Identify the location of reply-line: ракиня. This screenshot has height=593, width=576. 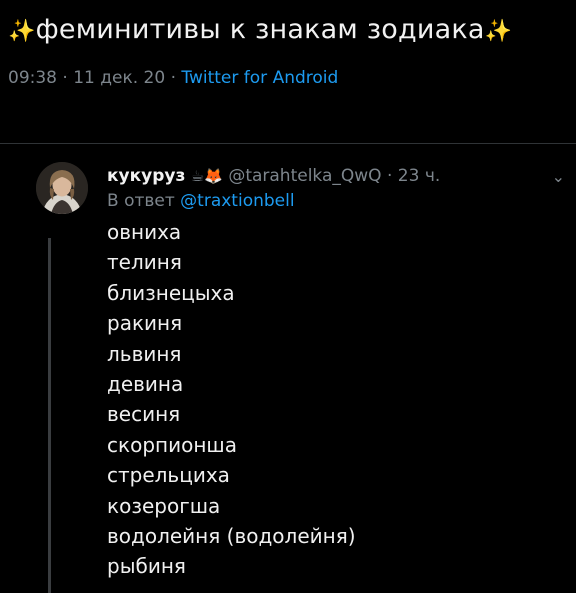
(145, 323).